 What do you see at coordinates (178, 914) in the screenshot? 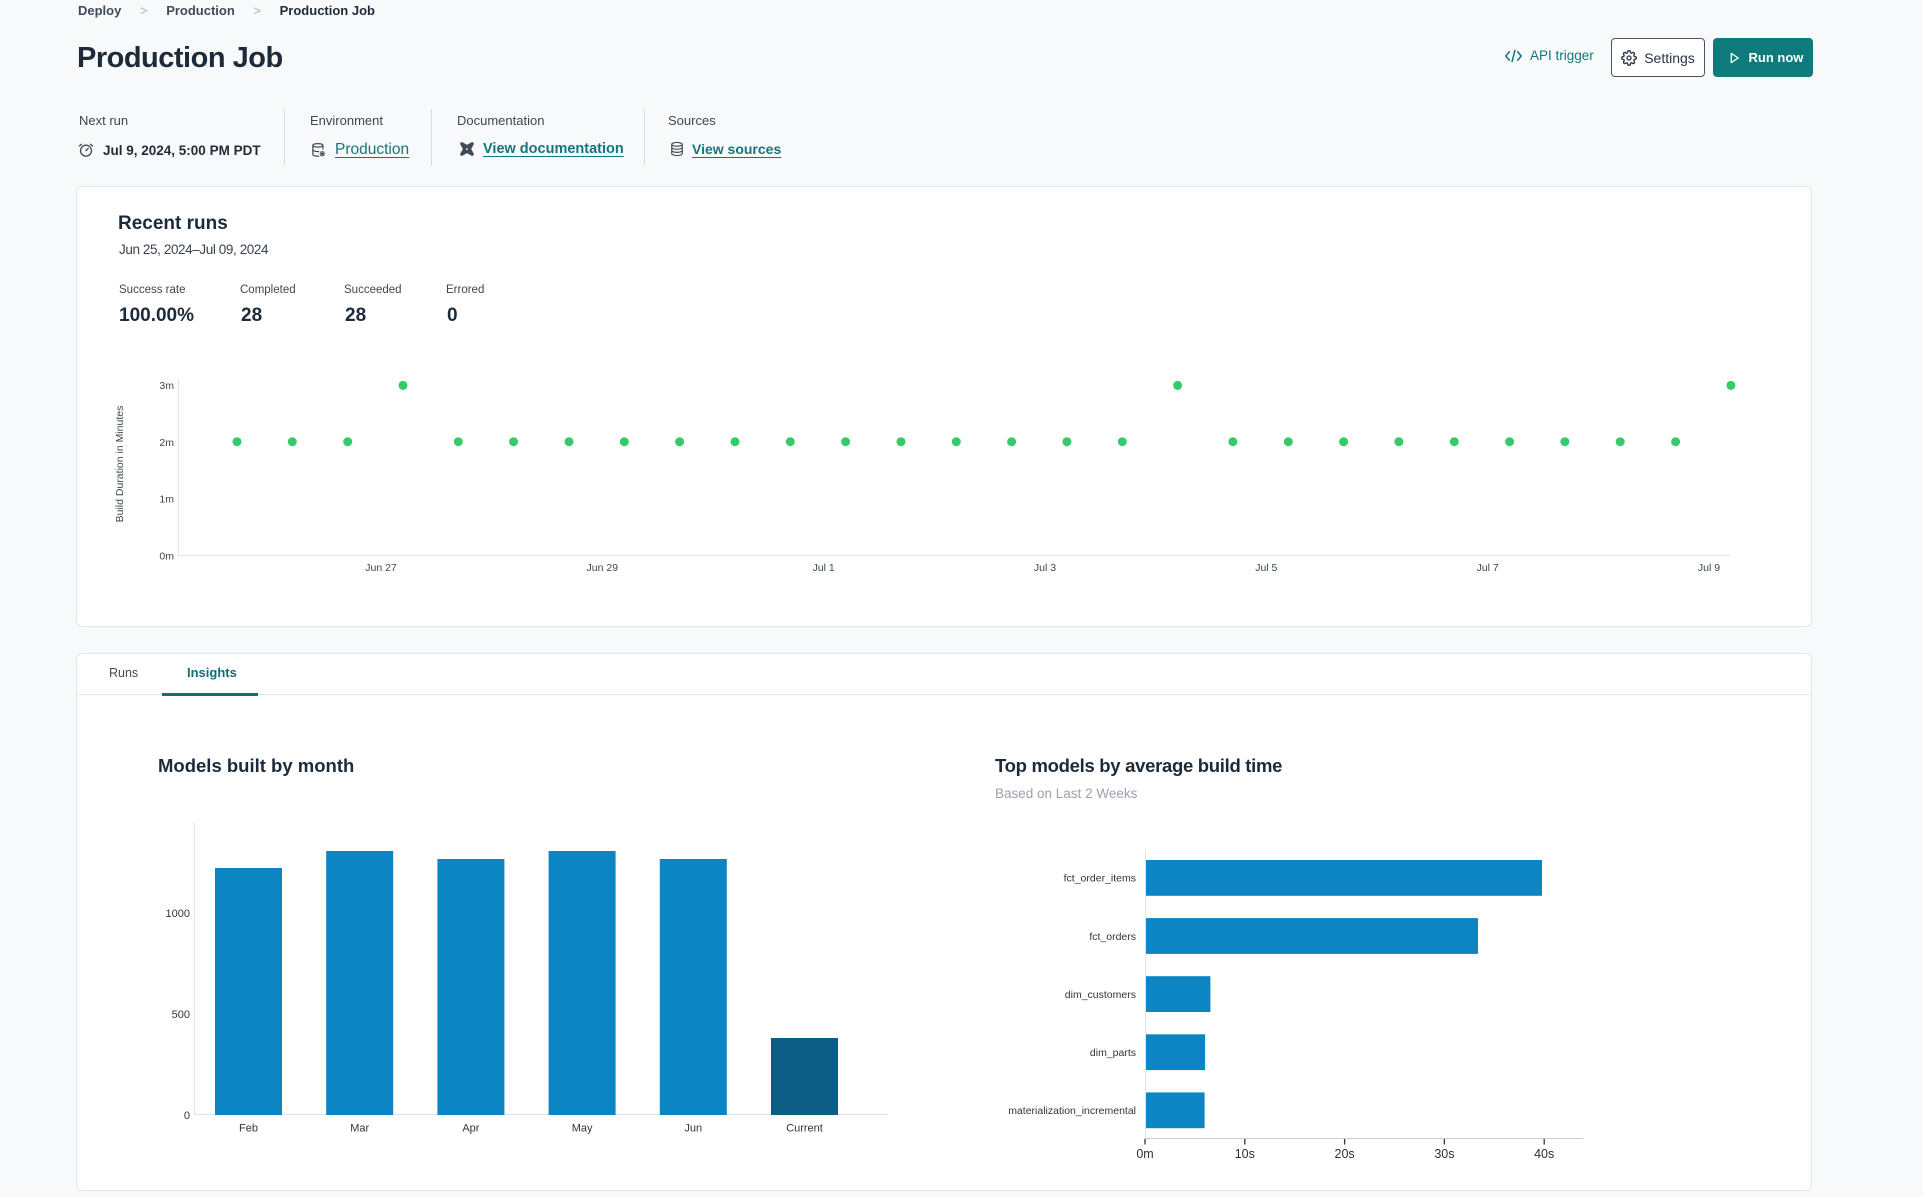
I see `svg-text: 1000` at bounding box center [178, 914].